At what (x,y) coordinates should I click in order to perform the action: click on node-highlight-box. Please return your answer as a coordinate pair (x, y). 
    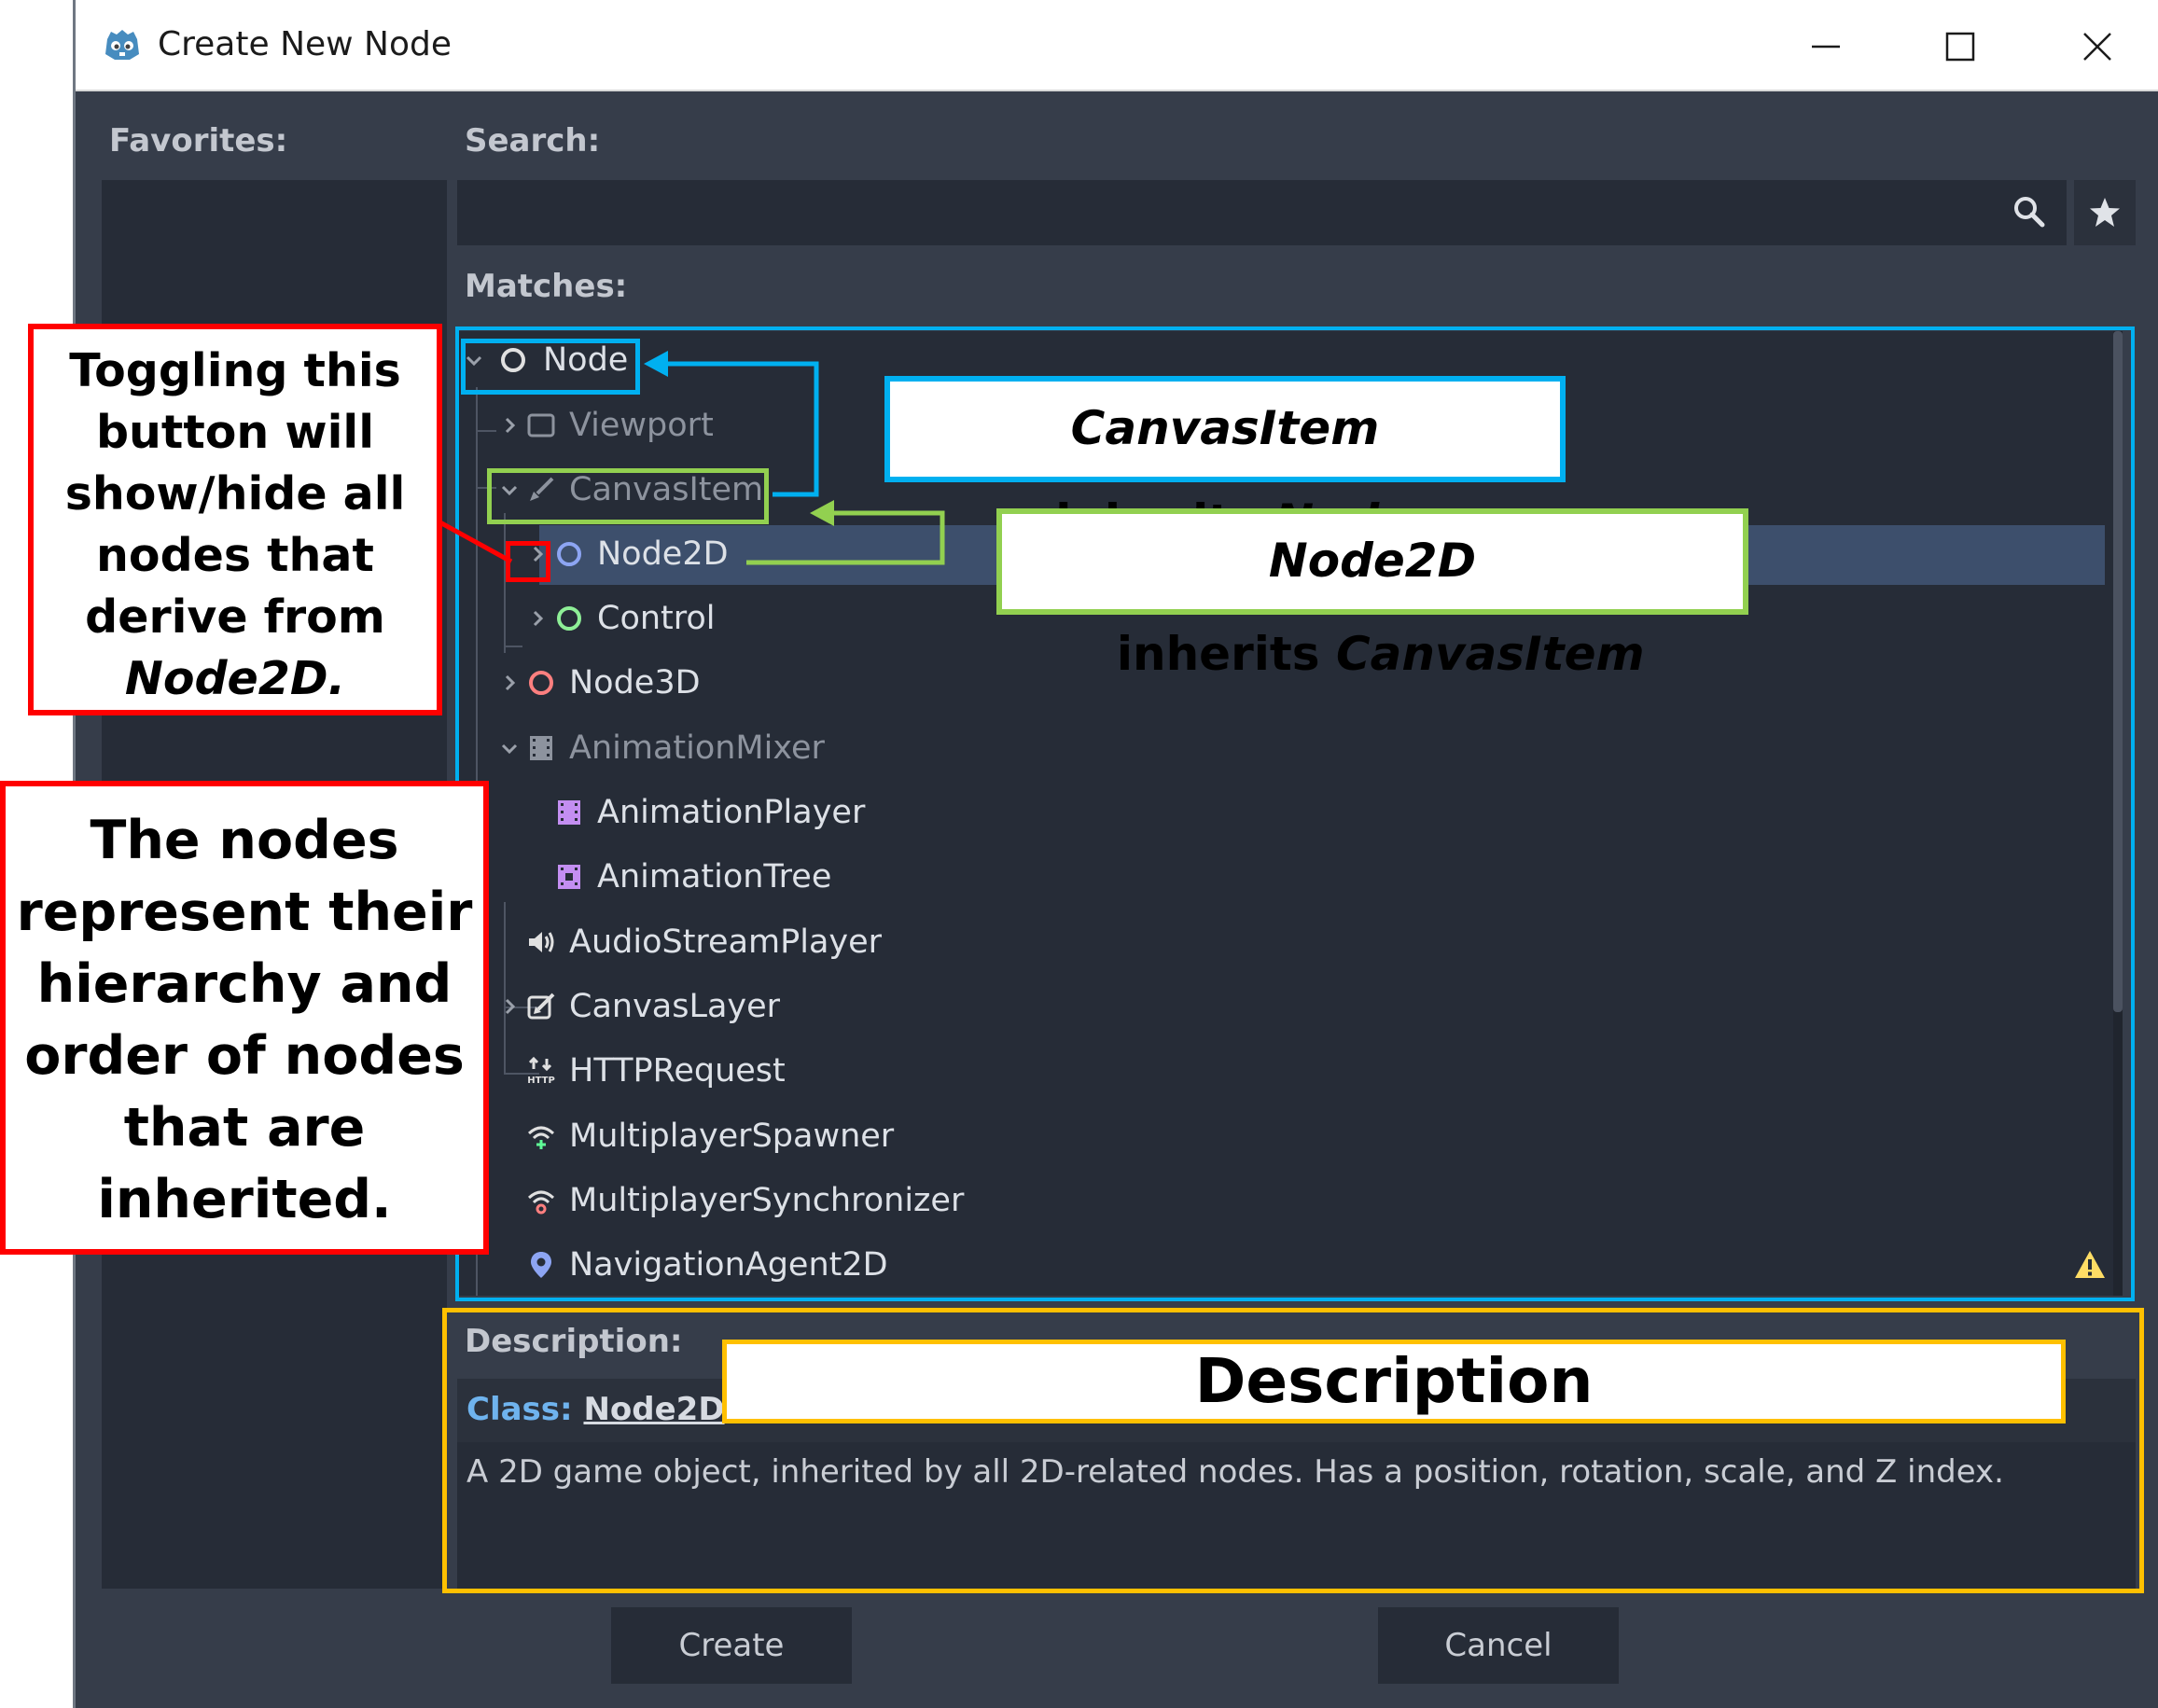
    Looking at the image, I should click on (550, 367).